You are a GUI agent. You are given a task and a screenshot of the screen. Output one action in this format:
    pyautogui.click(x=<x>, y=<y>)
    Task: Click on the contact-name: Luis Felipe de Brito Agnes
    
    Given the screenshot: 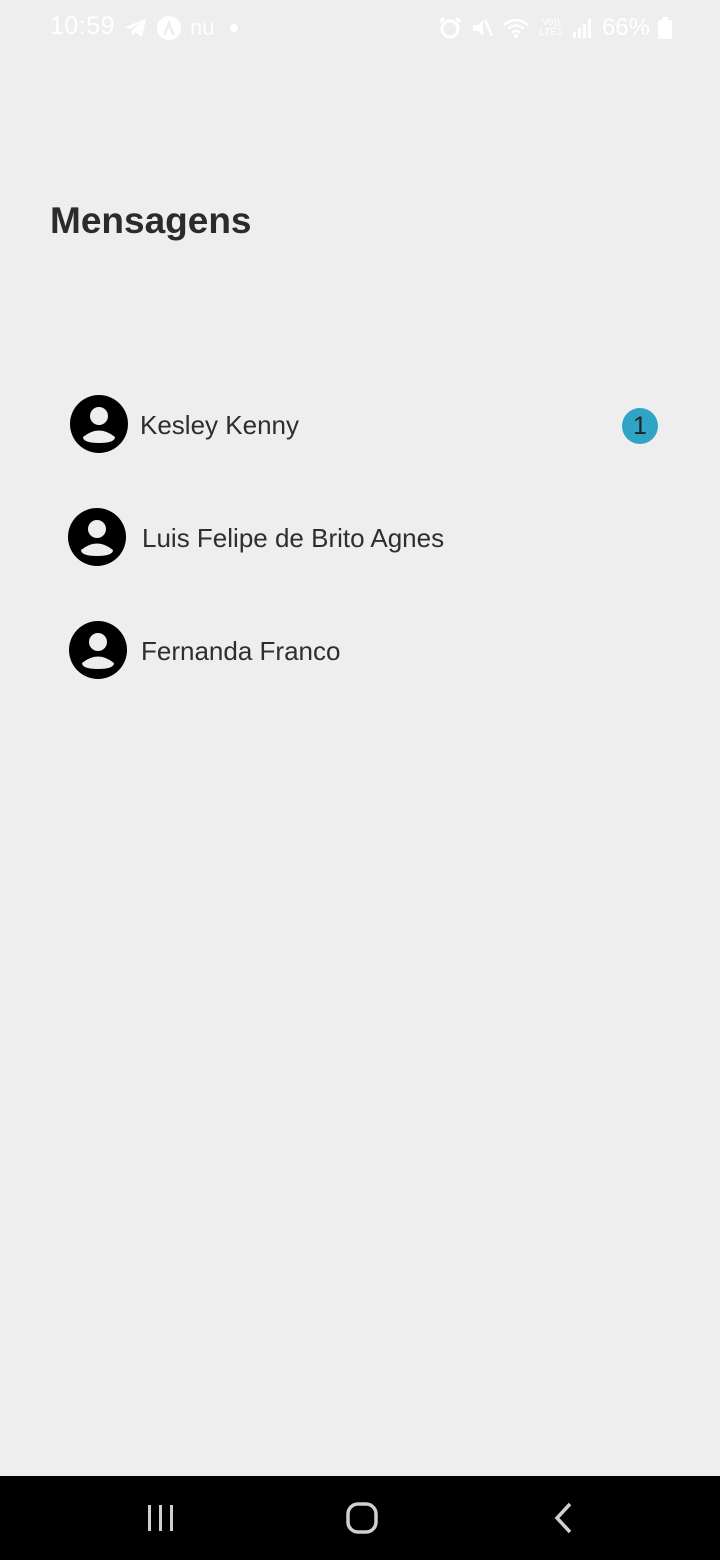 What is the action you would take?
    pyautogui.click(x=293, y=538)
    